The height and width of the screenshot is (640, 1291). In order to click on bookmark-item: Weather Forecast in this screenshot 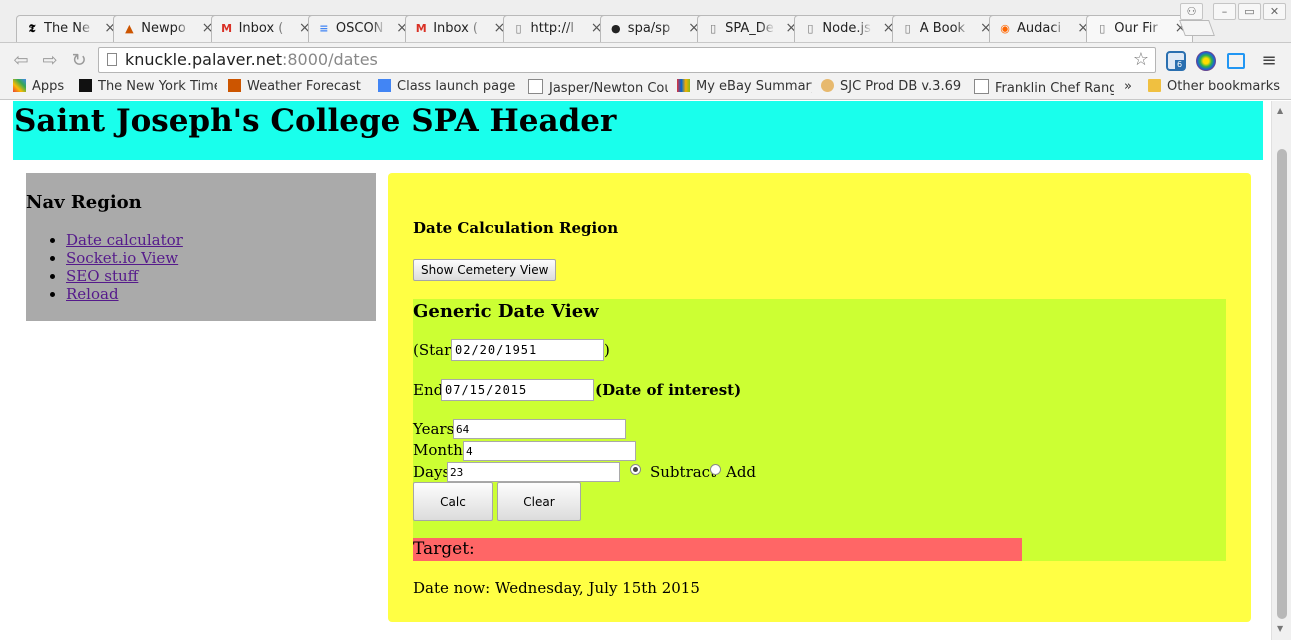, I will do `click(294, 86)`.